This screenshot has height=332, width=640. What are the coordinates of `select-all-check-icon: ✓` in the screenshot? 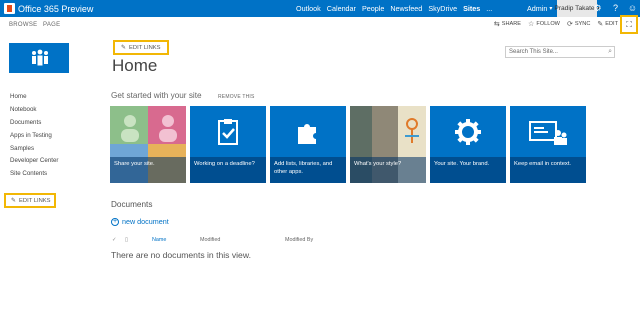 It's located at (114, 240).